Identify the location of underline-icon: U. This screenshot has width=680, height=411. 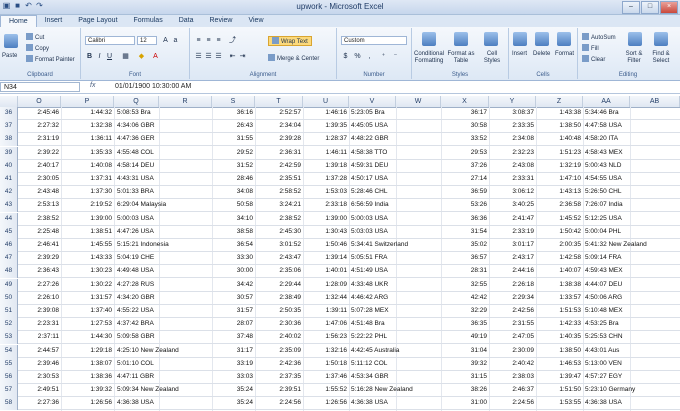
(109, 56).